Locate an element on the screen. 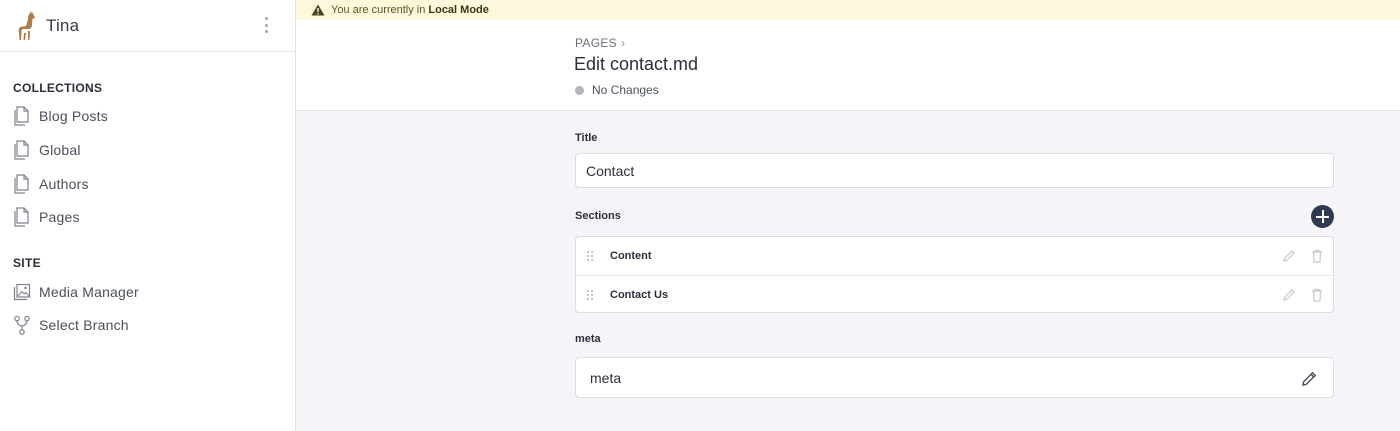  breadcrumb-pages: PAGES is located at coordinates (596, 43).